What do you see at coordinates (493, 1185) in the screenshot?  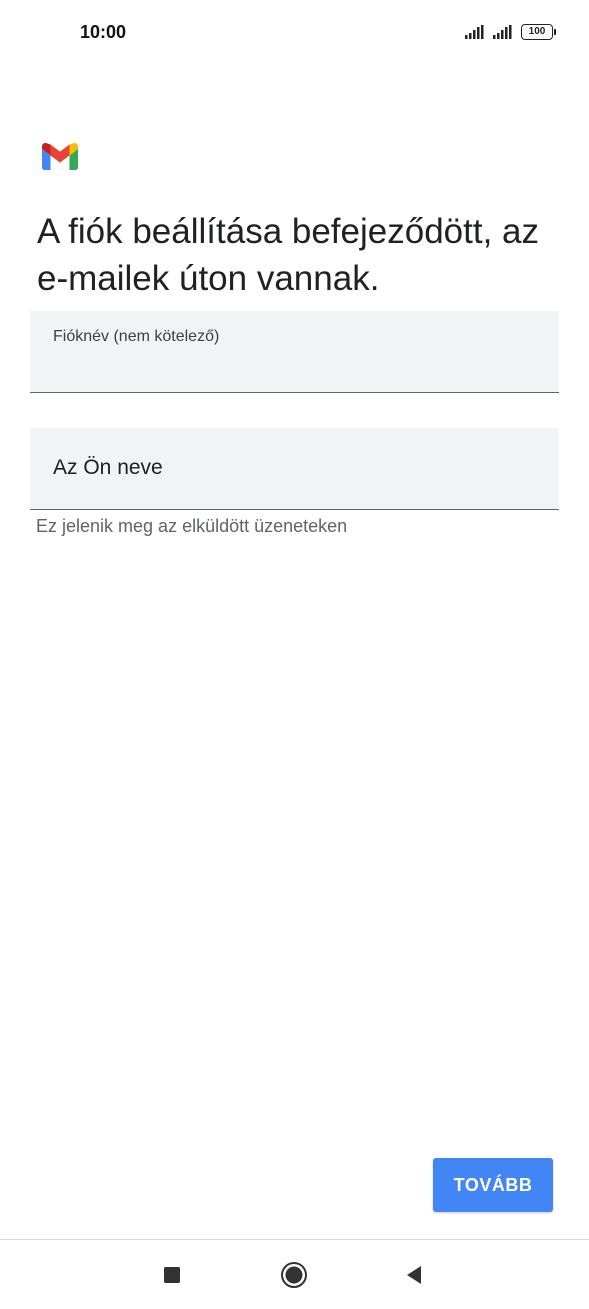 I see `next-button: TOVÁBB` at bounding box center [493, 1185].